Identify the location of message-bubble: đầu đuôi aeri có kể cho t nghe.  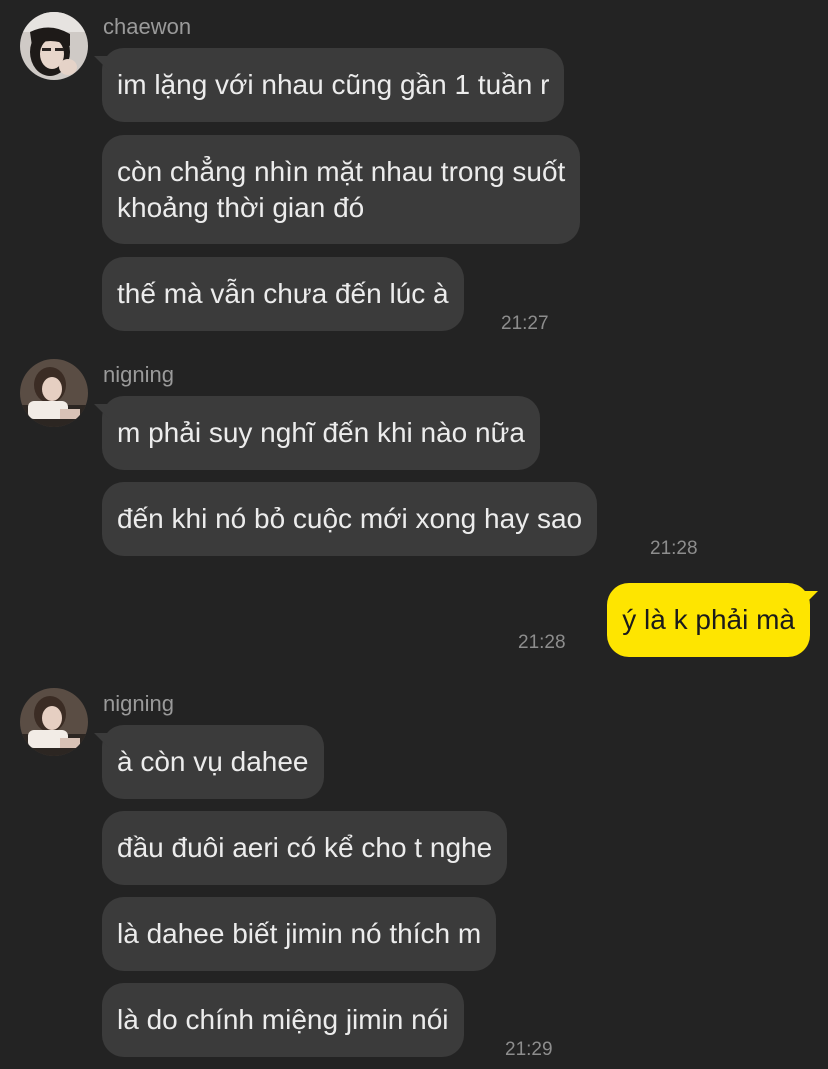
(305, 848).